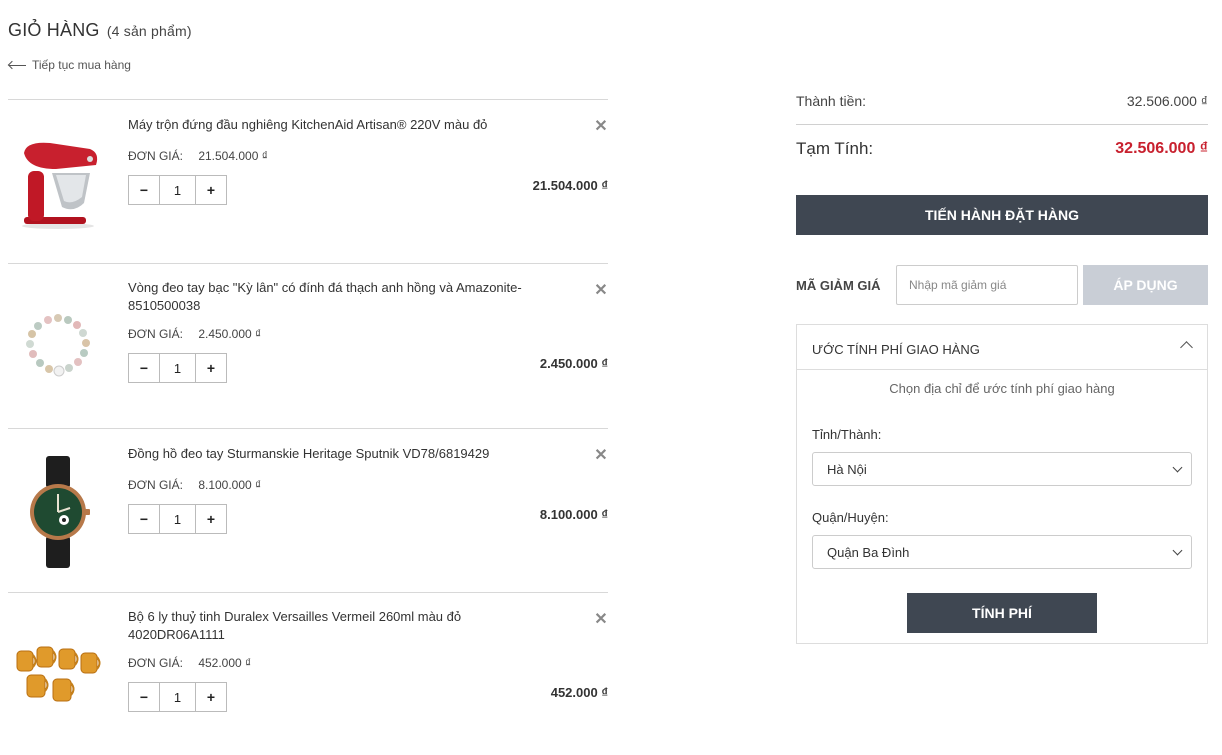 Image resolution: width=1222 pixels, height=755 pixels. I want to click on checkout-button: TIẾN HÀNH ĐẶT HÀNG, so click(1002, 215).